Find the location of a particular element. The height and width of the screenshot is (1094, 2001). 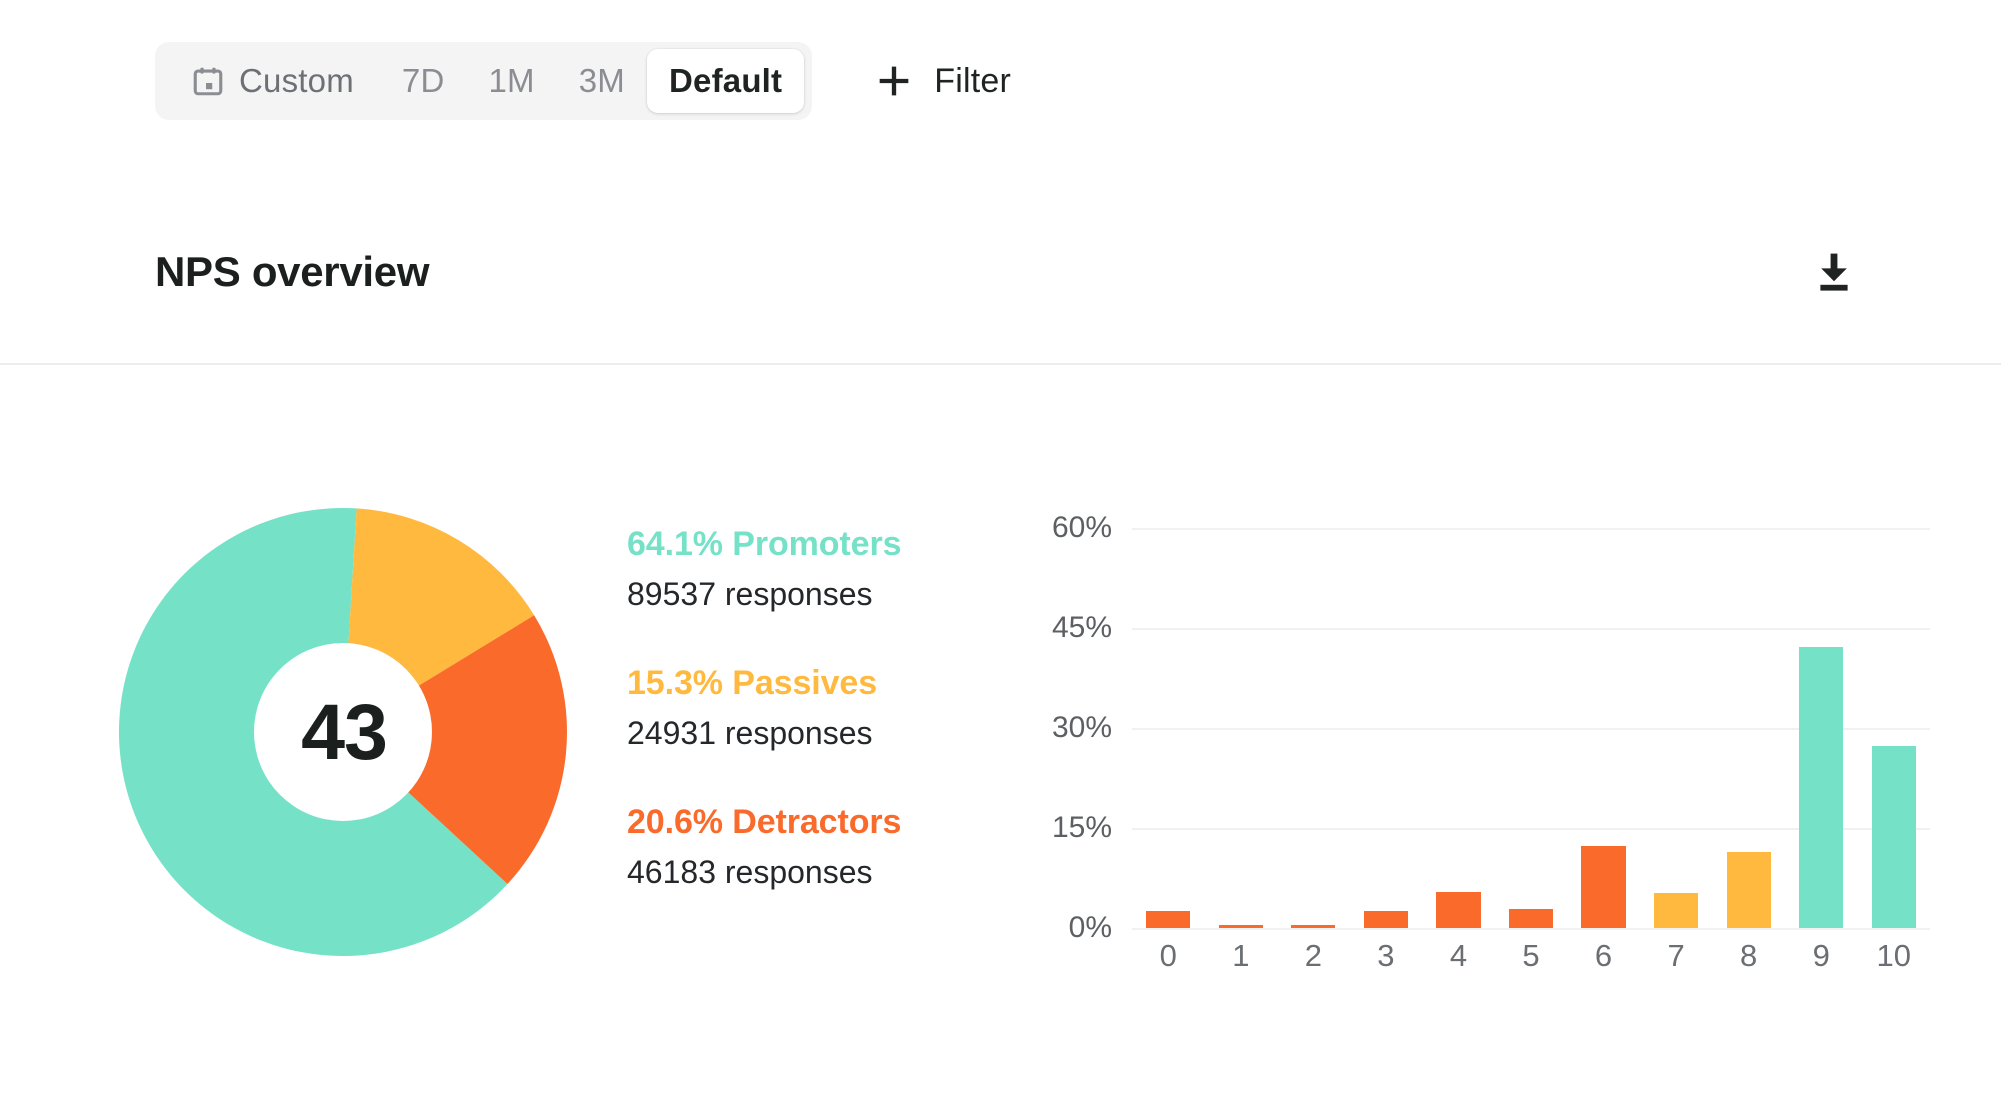

range-button-1m: 1M is located at coordinates (512, 81).